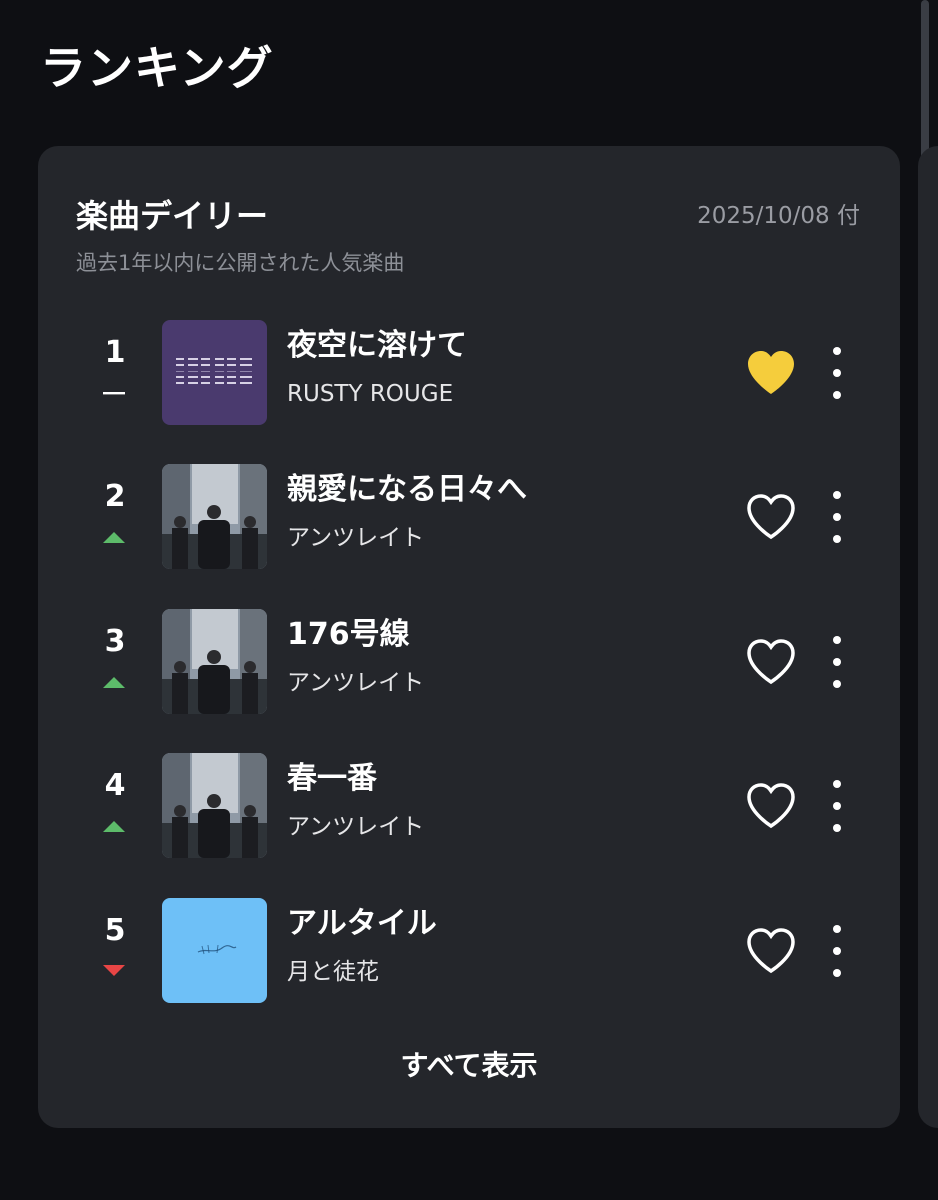  I want to click on page-title: ランキング, so click(157, 68).